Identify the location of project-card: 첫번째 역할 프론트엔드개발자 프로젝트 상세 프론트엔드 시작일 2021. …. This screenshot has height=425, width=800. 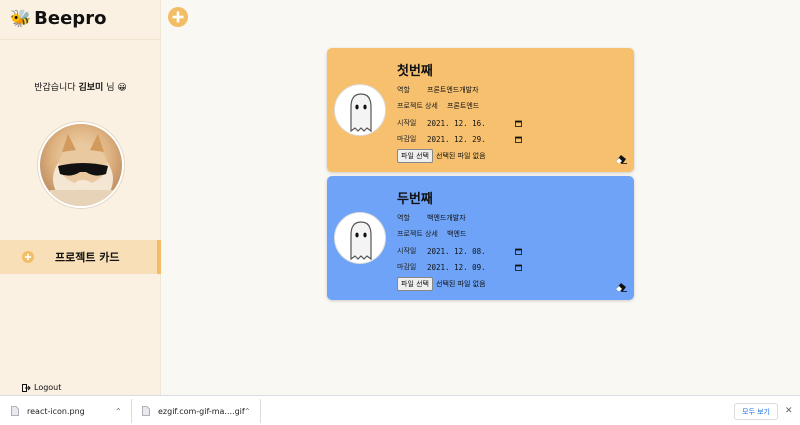
(480, 110).